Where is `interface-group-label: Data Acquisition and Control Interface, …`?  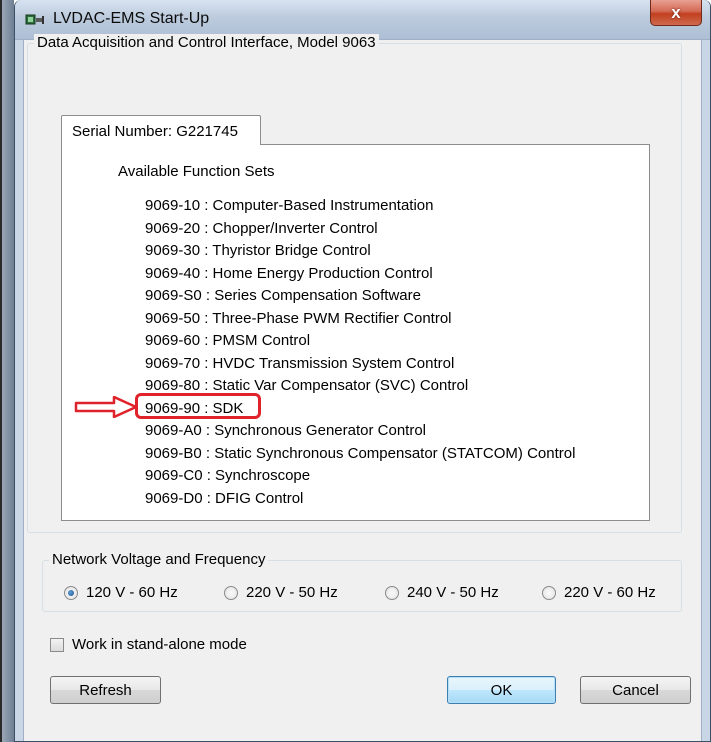
interface-group-label: Data Acquisition and Control Interface, … is located at coordinates (206, 42).